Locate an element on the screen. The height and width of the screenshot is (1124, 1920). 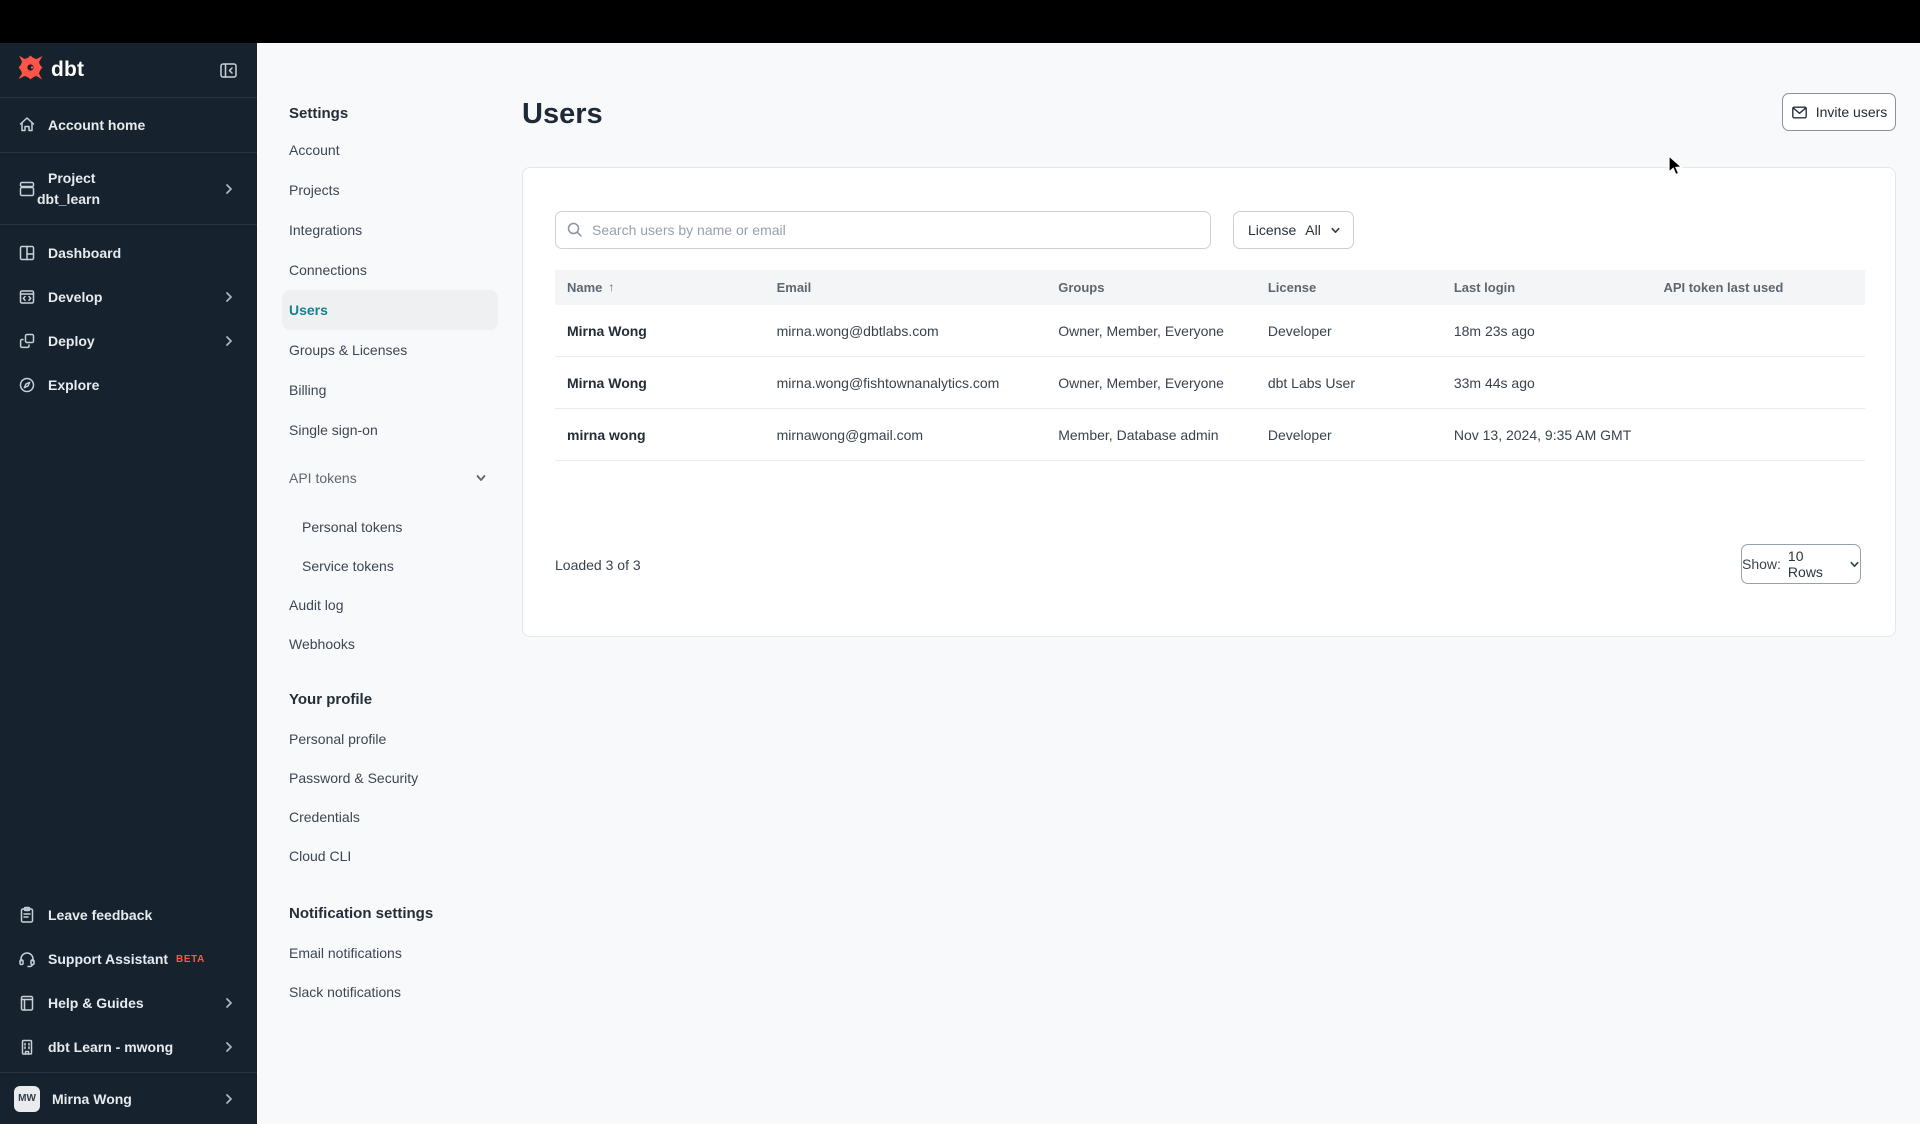
settings-item-webhooks: Webhooks is located at coordinates (390, 643).